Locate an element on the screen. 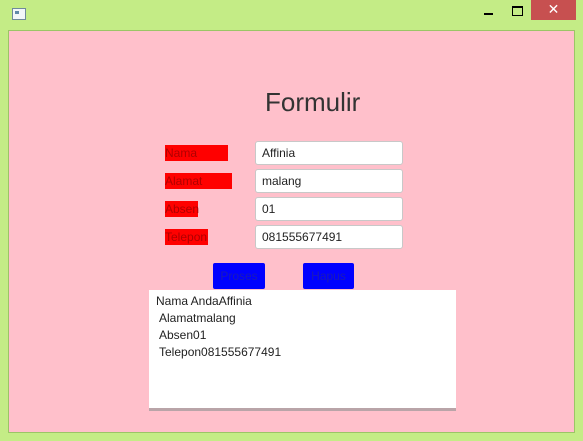 The height and width of the screenshot is (441, 583). maximize-icon is located at coordinates (517, 11).